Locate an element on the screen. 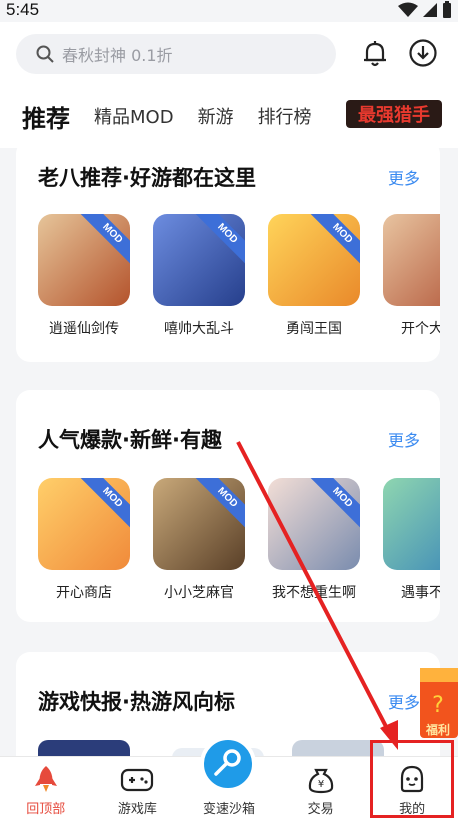 This screenshot has width=458, height=821. section-title: 游戏快报·热游风向标 is located at coordinates (136, 702).